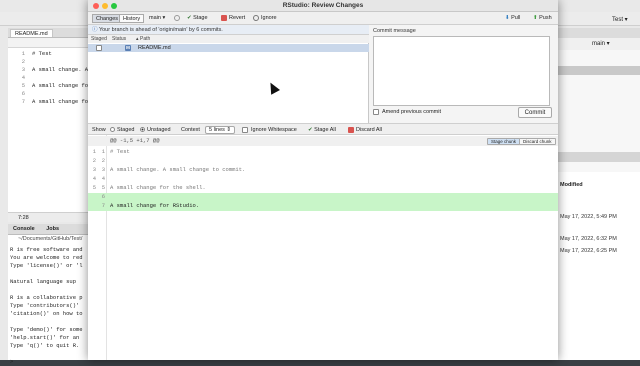 This screenshot has width=640, height=366. I want to click on editor-line: 2, so click(49, 62).